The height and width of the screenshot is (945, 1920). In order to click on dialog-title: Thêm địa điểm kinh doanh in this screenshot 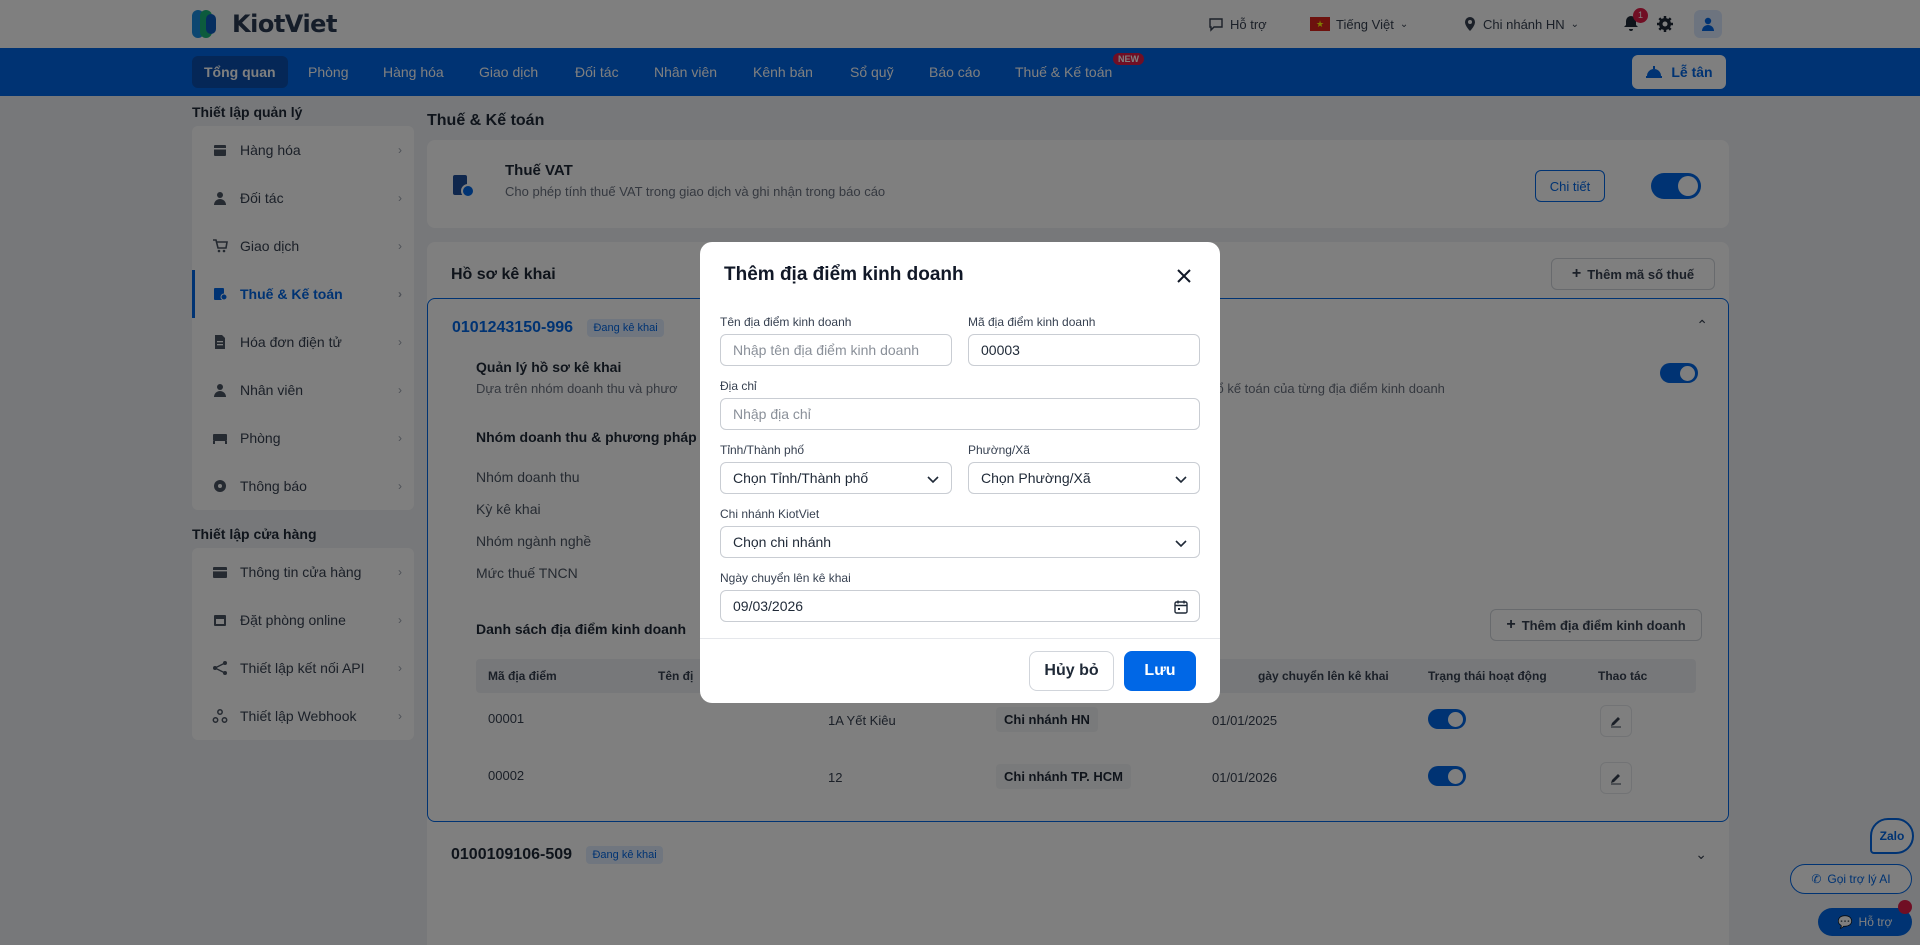, I will do `click(844, 274)`.